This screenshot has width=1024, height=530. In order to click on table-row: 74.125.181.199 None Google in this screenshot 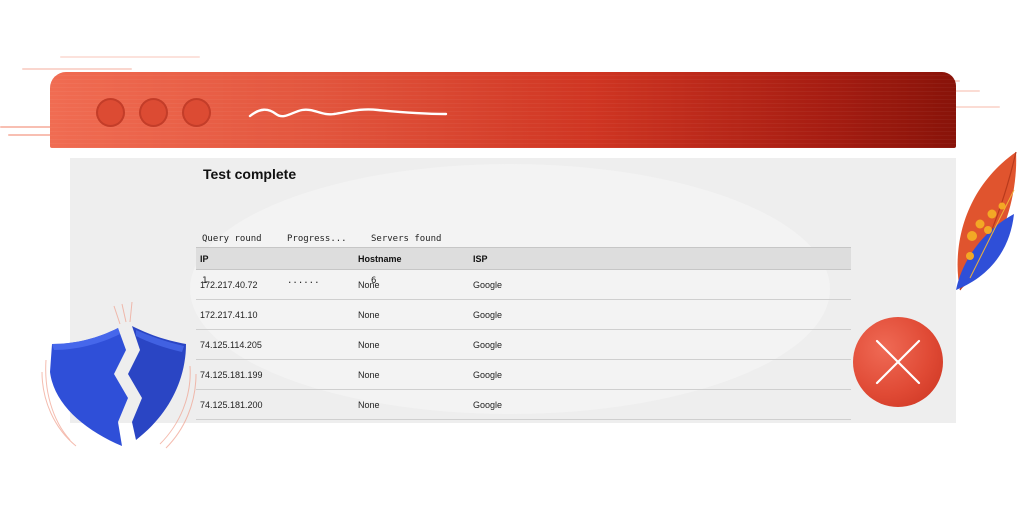, I will do `click(523, 375)`.